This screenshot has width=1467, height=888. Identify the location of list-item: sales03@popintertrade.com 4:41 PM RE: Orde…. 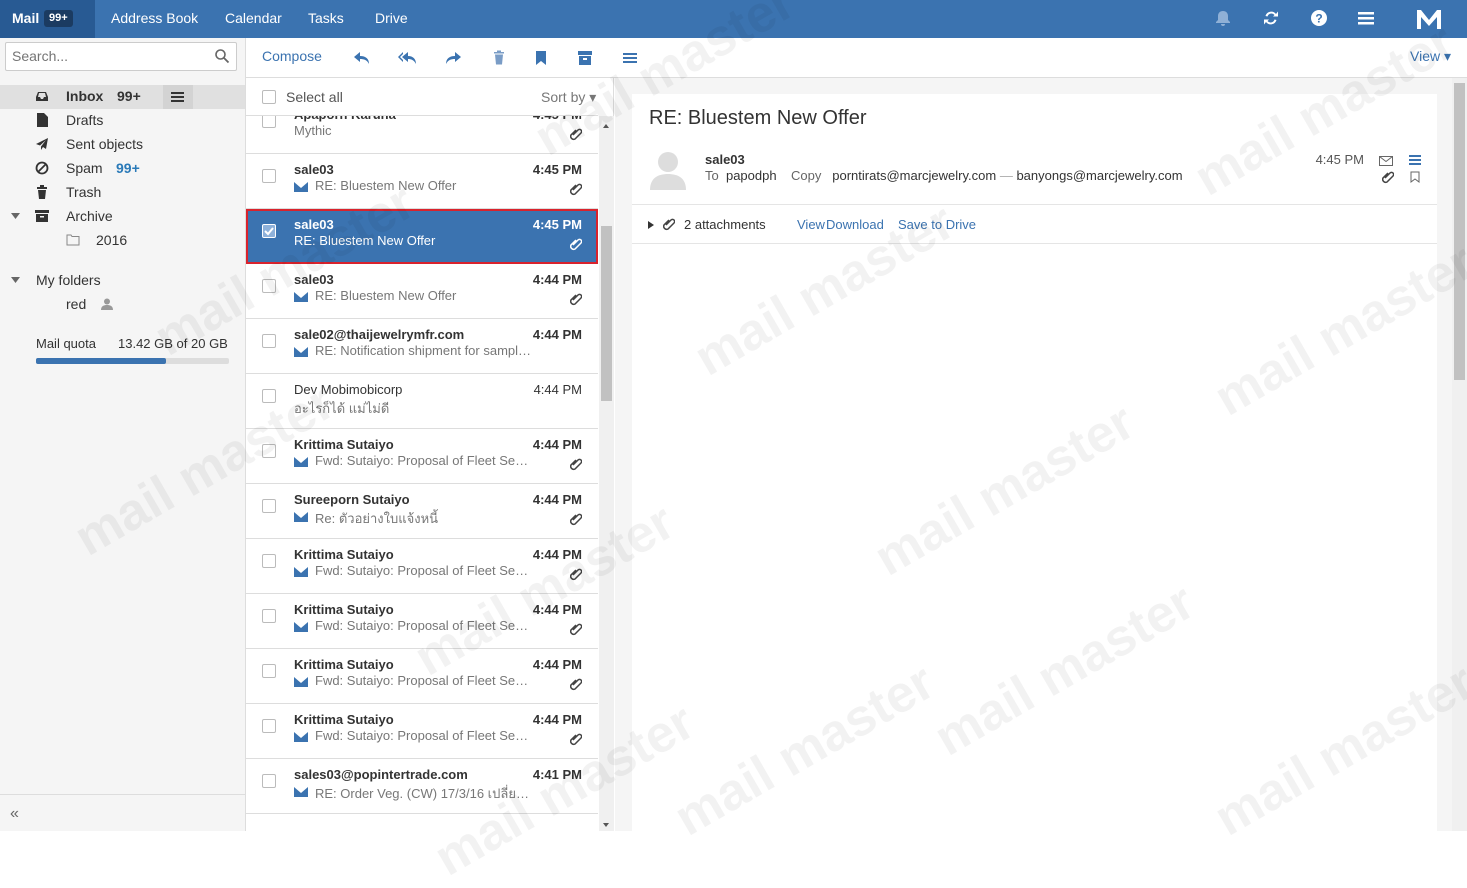
(422, 786).